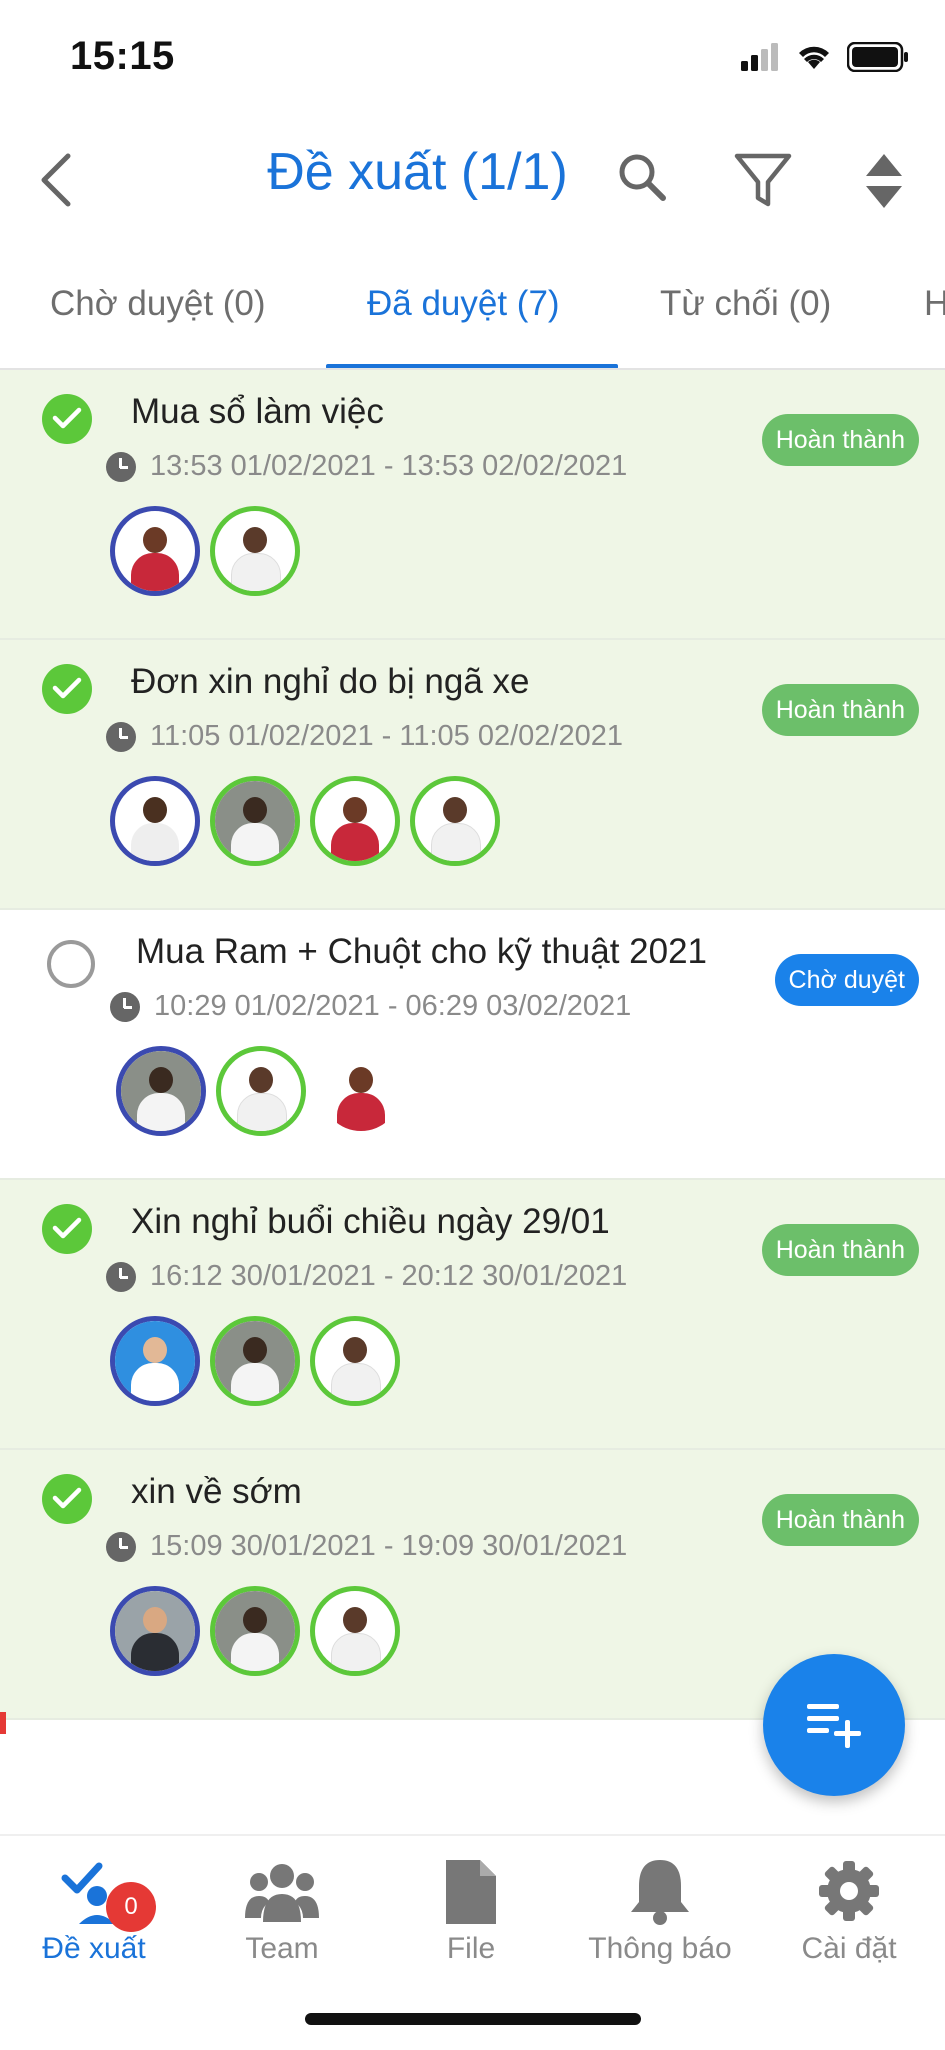 This screenshot has width=945, height=2050. I want to click on wifi-icon, so click(814, 57).